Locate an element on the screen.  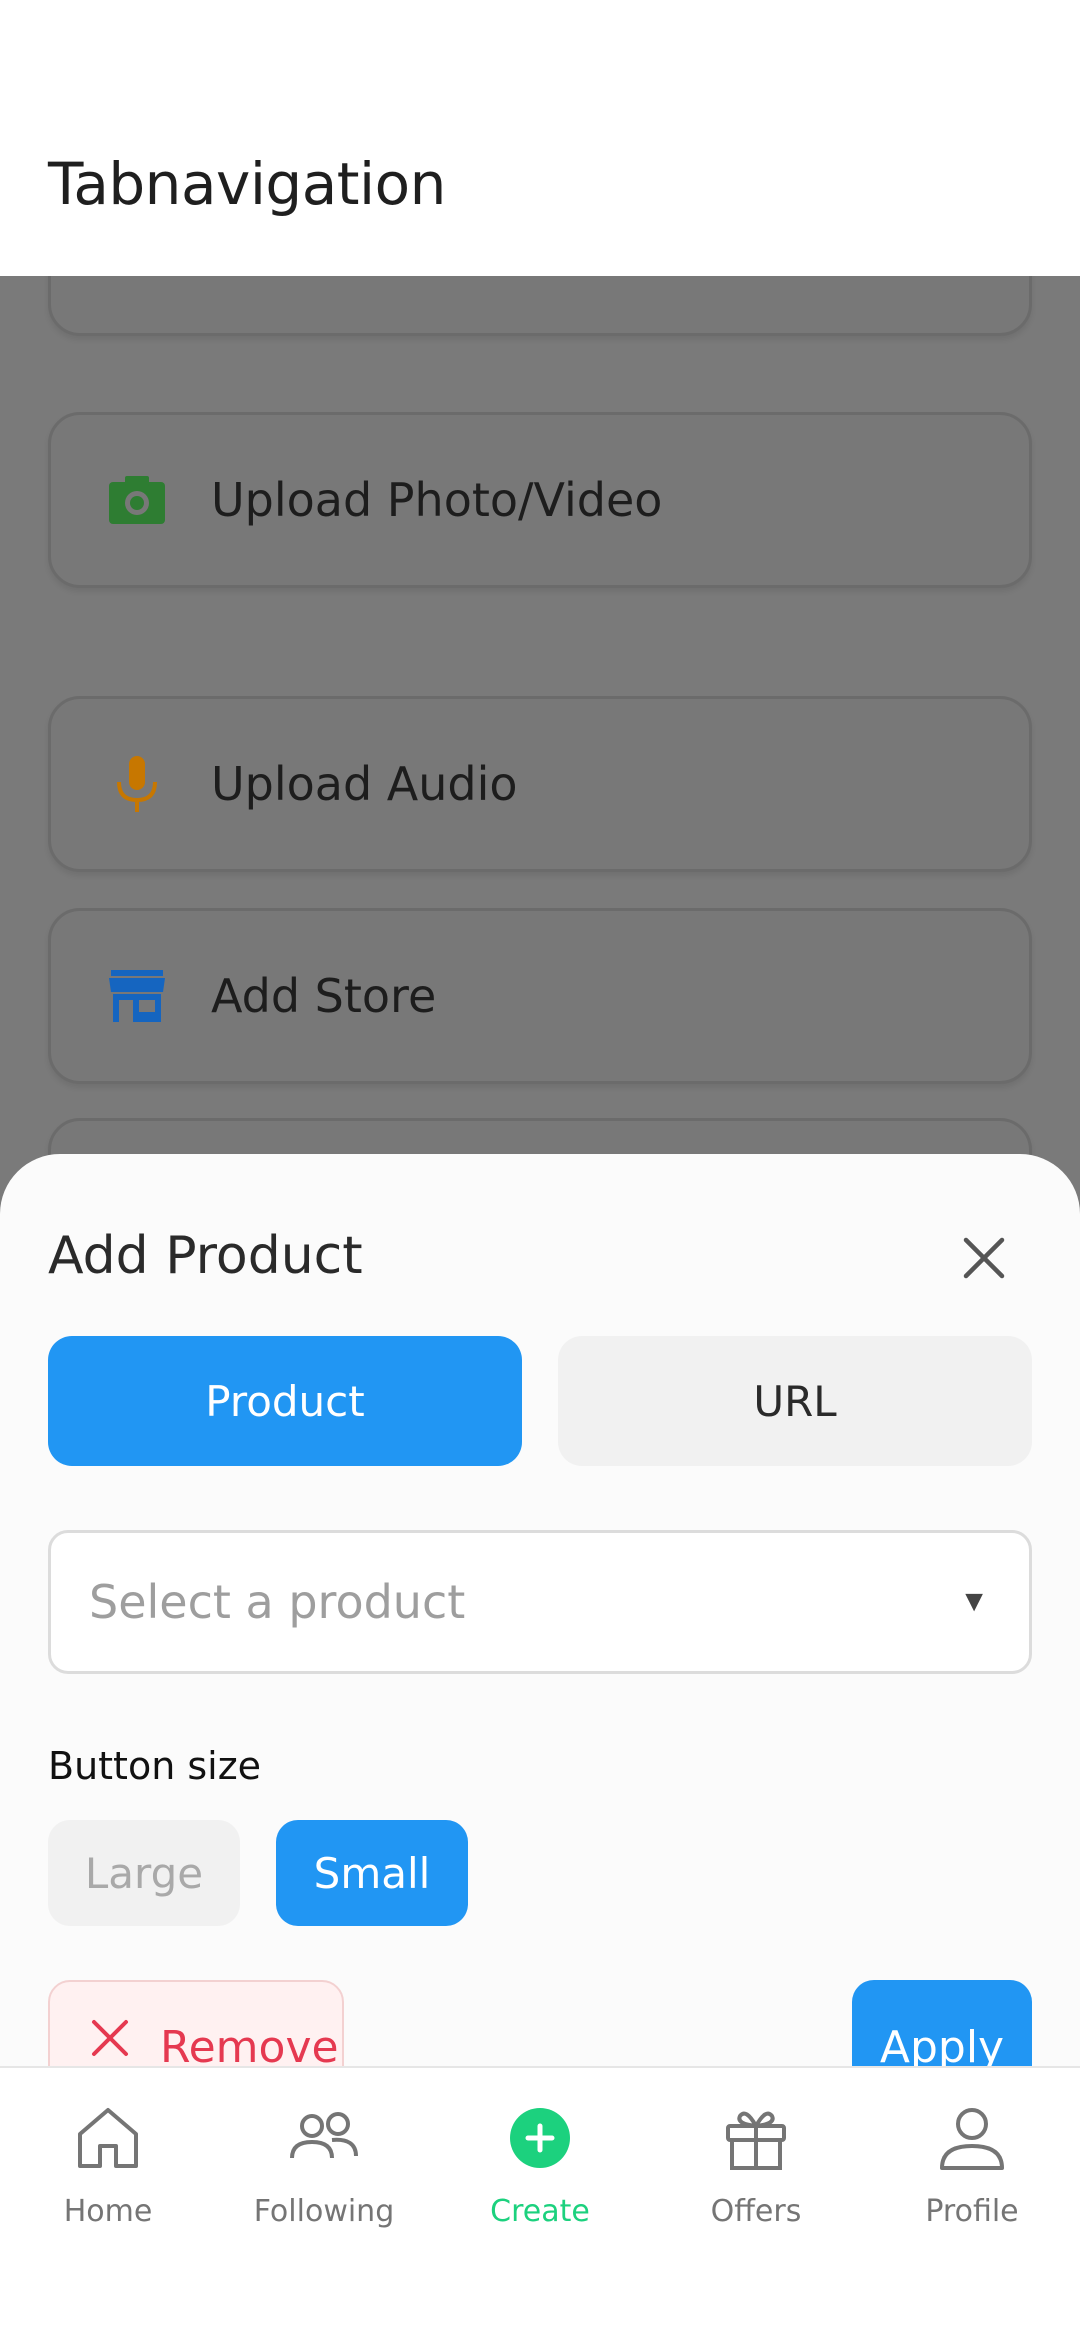
app-header: Tabnavigation is located at coordinates (540, 138).